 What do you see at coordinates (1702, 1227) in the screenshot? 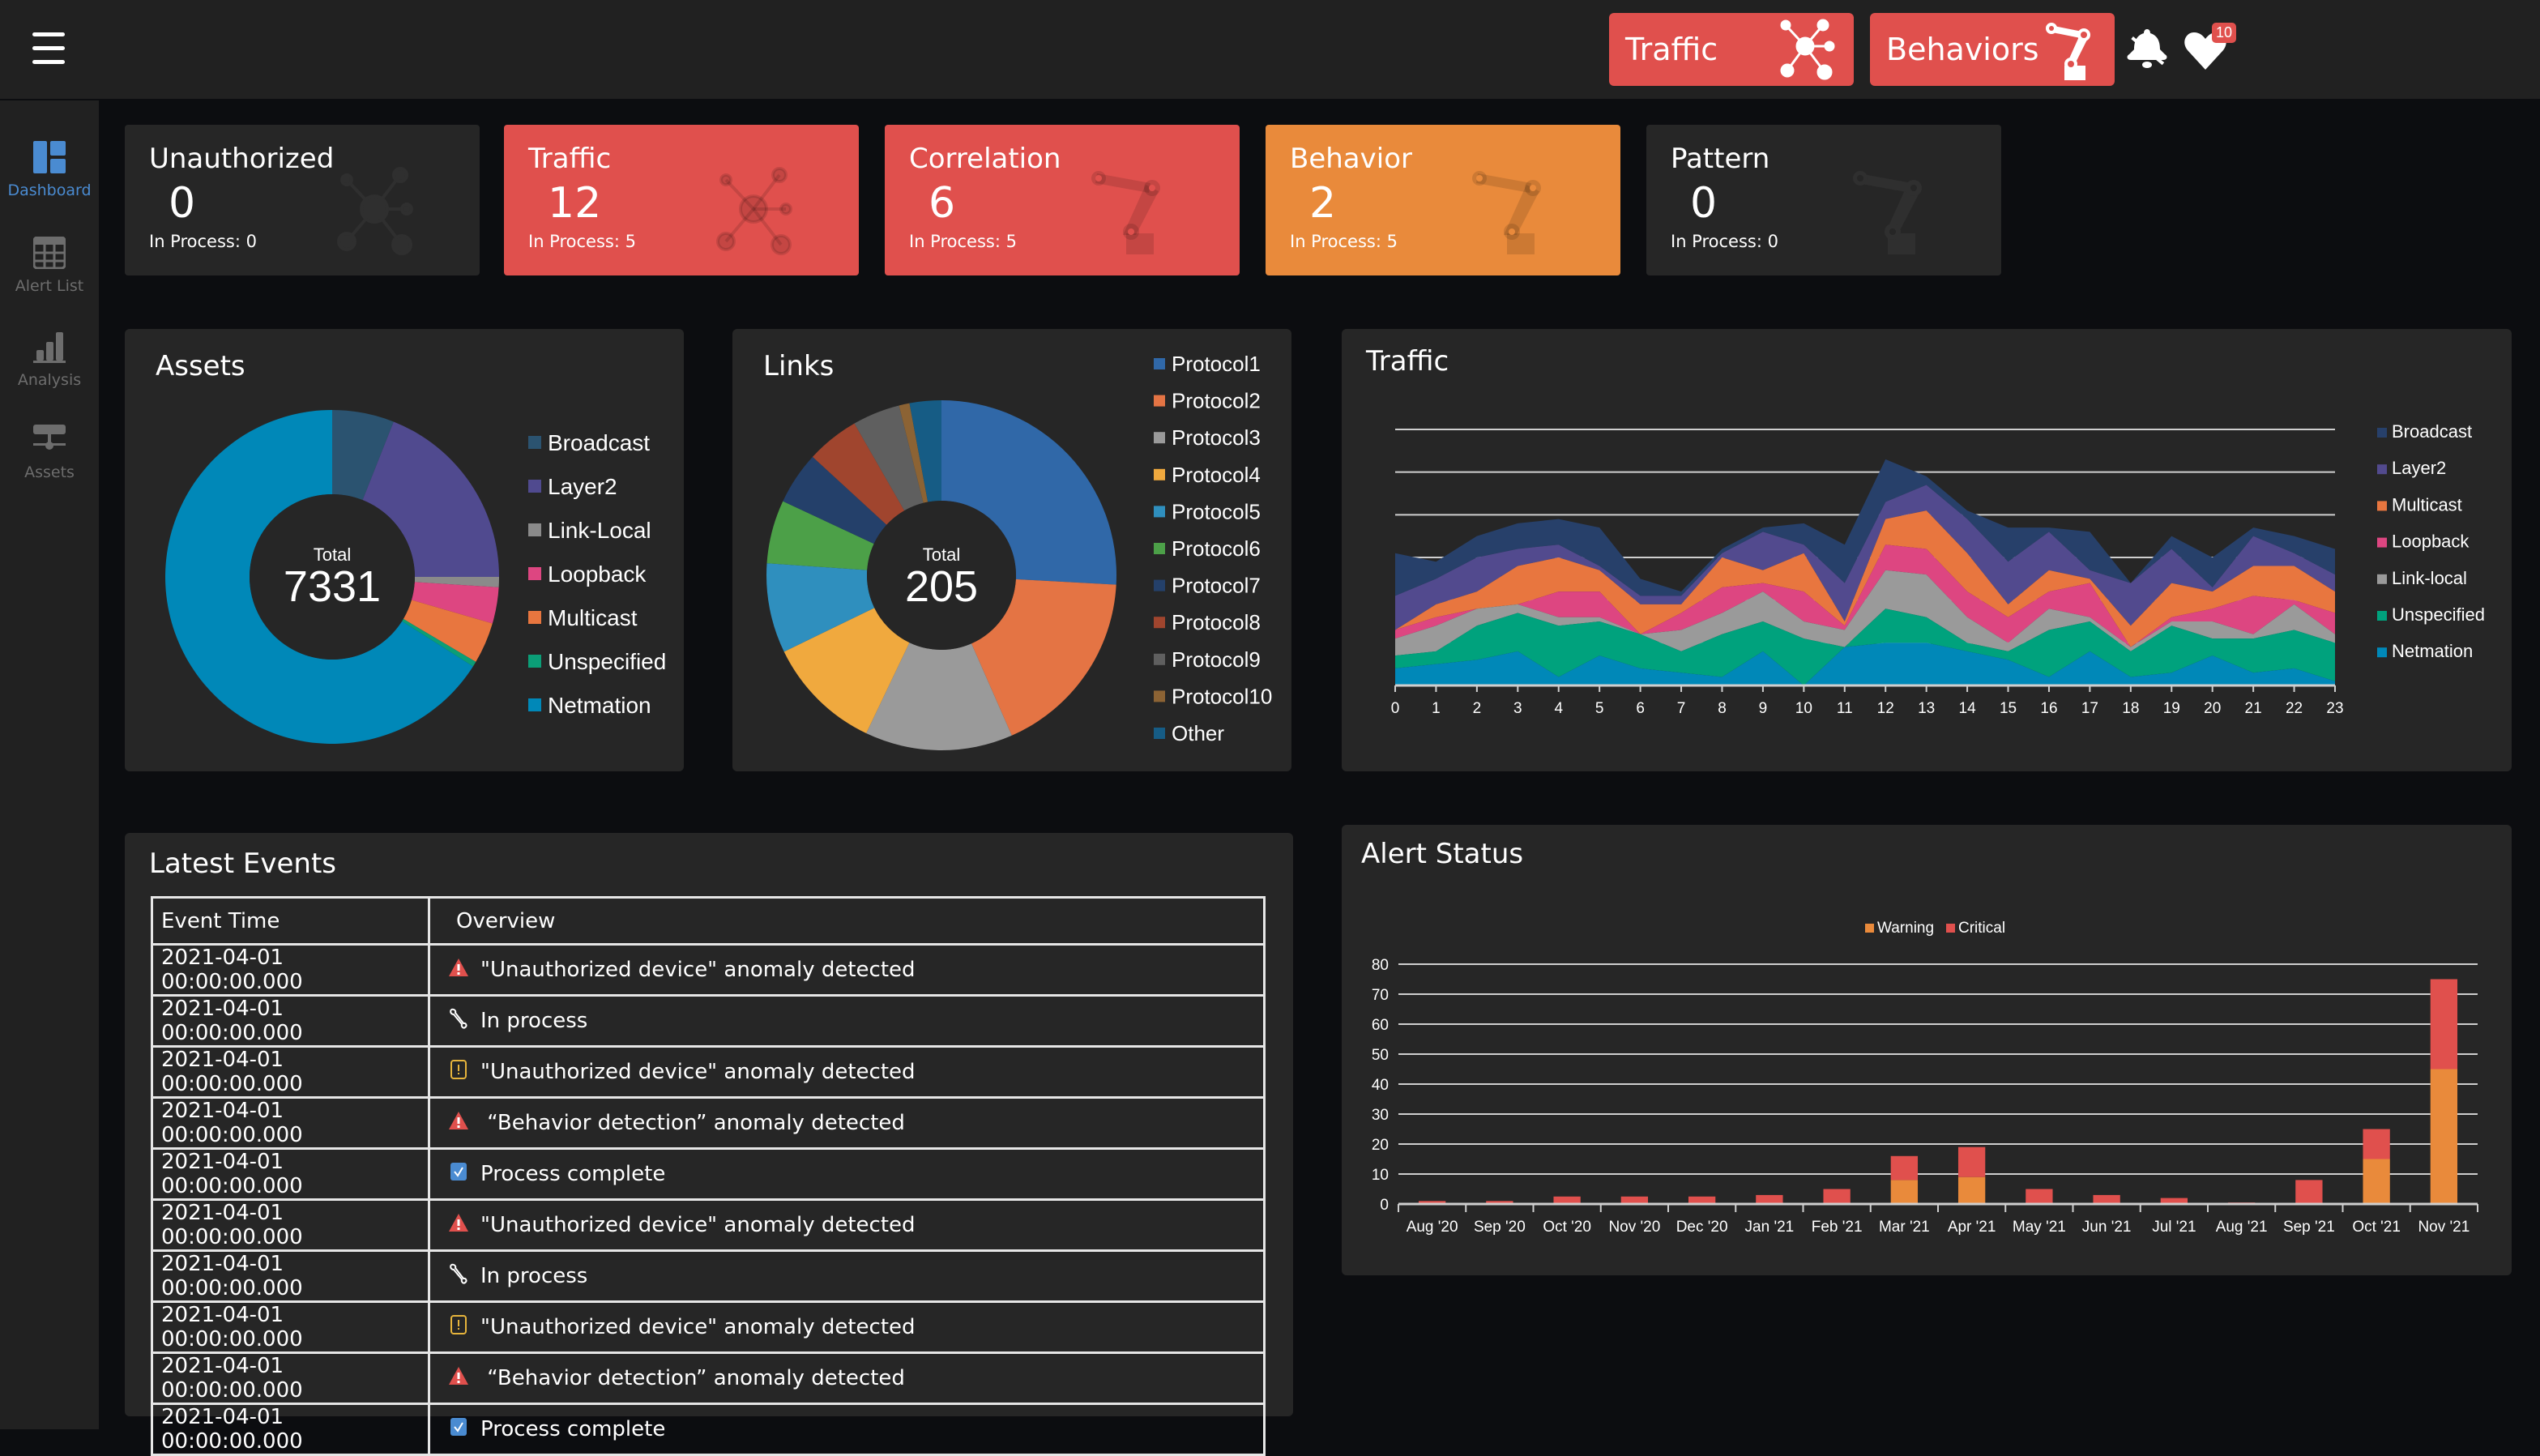
I see `x-tick-label: Dec '20` at bounding box center [1702, 1227].